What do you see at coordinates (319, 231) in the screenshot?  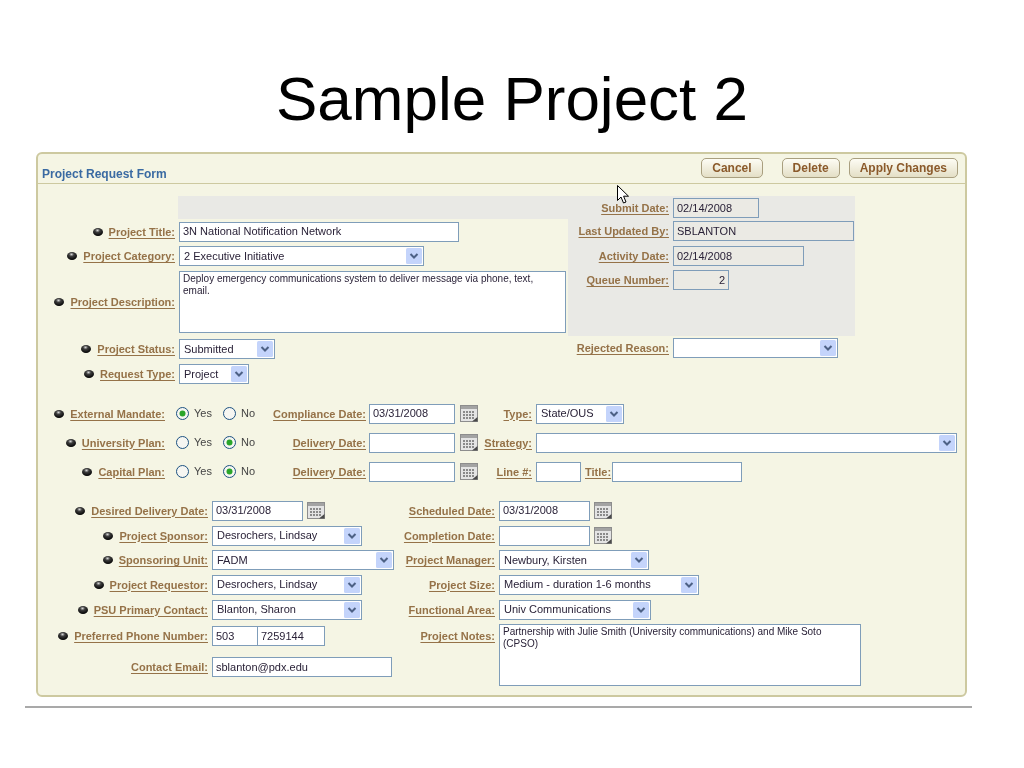 I see `text-field: 3N National Notification Network` at bounding box center [319, 231].